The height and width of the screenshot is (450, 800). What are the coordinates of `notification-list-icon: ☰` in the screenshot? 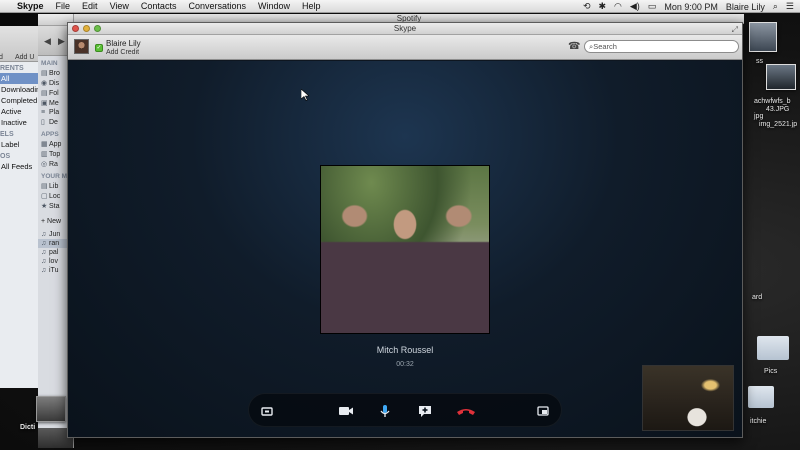 It's located at (790, 6).